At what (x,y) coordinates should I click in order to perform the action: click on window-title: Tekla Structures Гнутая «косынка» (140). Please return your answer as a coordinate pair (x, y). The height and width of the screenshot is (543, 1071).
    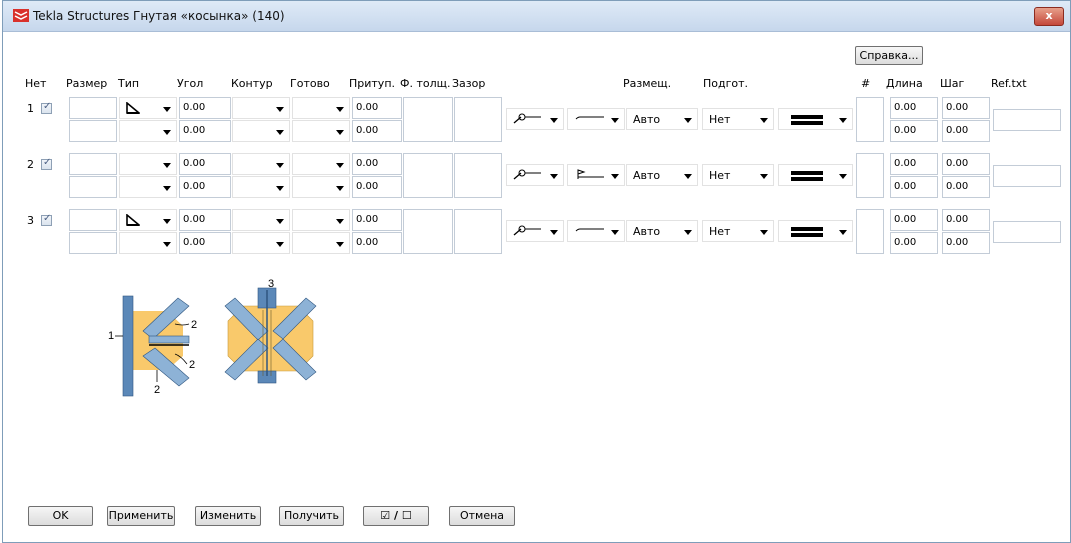
    Looking at the image, I should click on (159, 16).